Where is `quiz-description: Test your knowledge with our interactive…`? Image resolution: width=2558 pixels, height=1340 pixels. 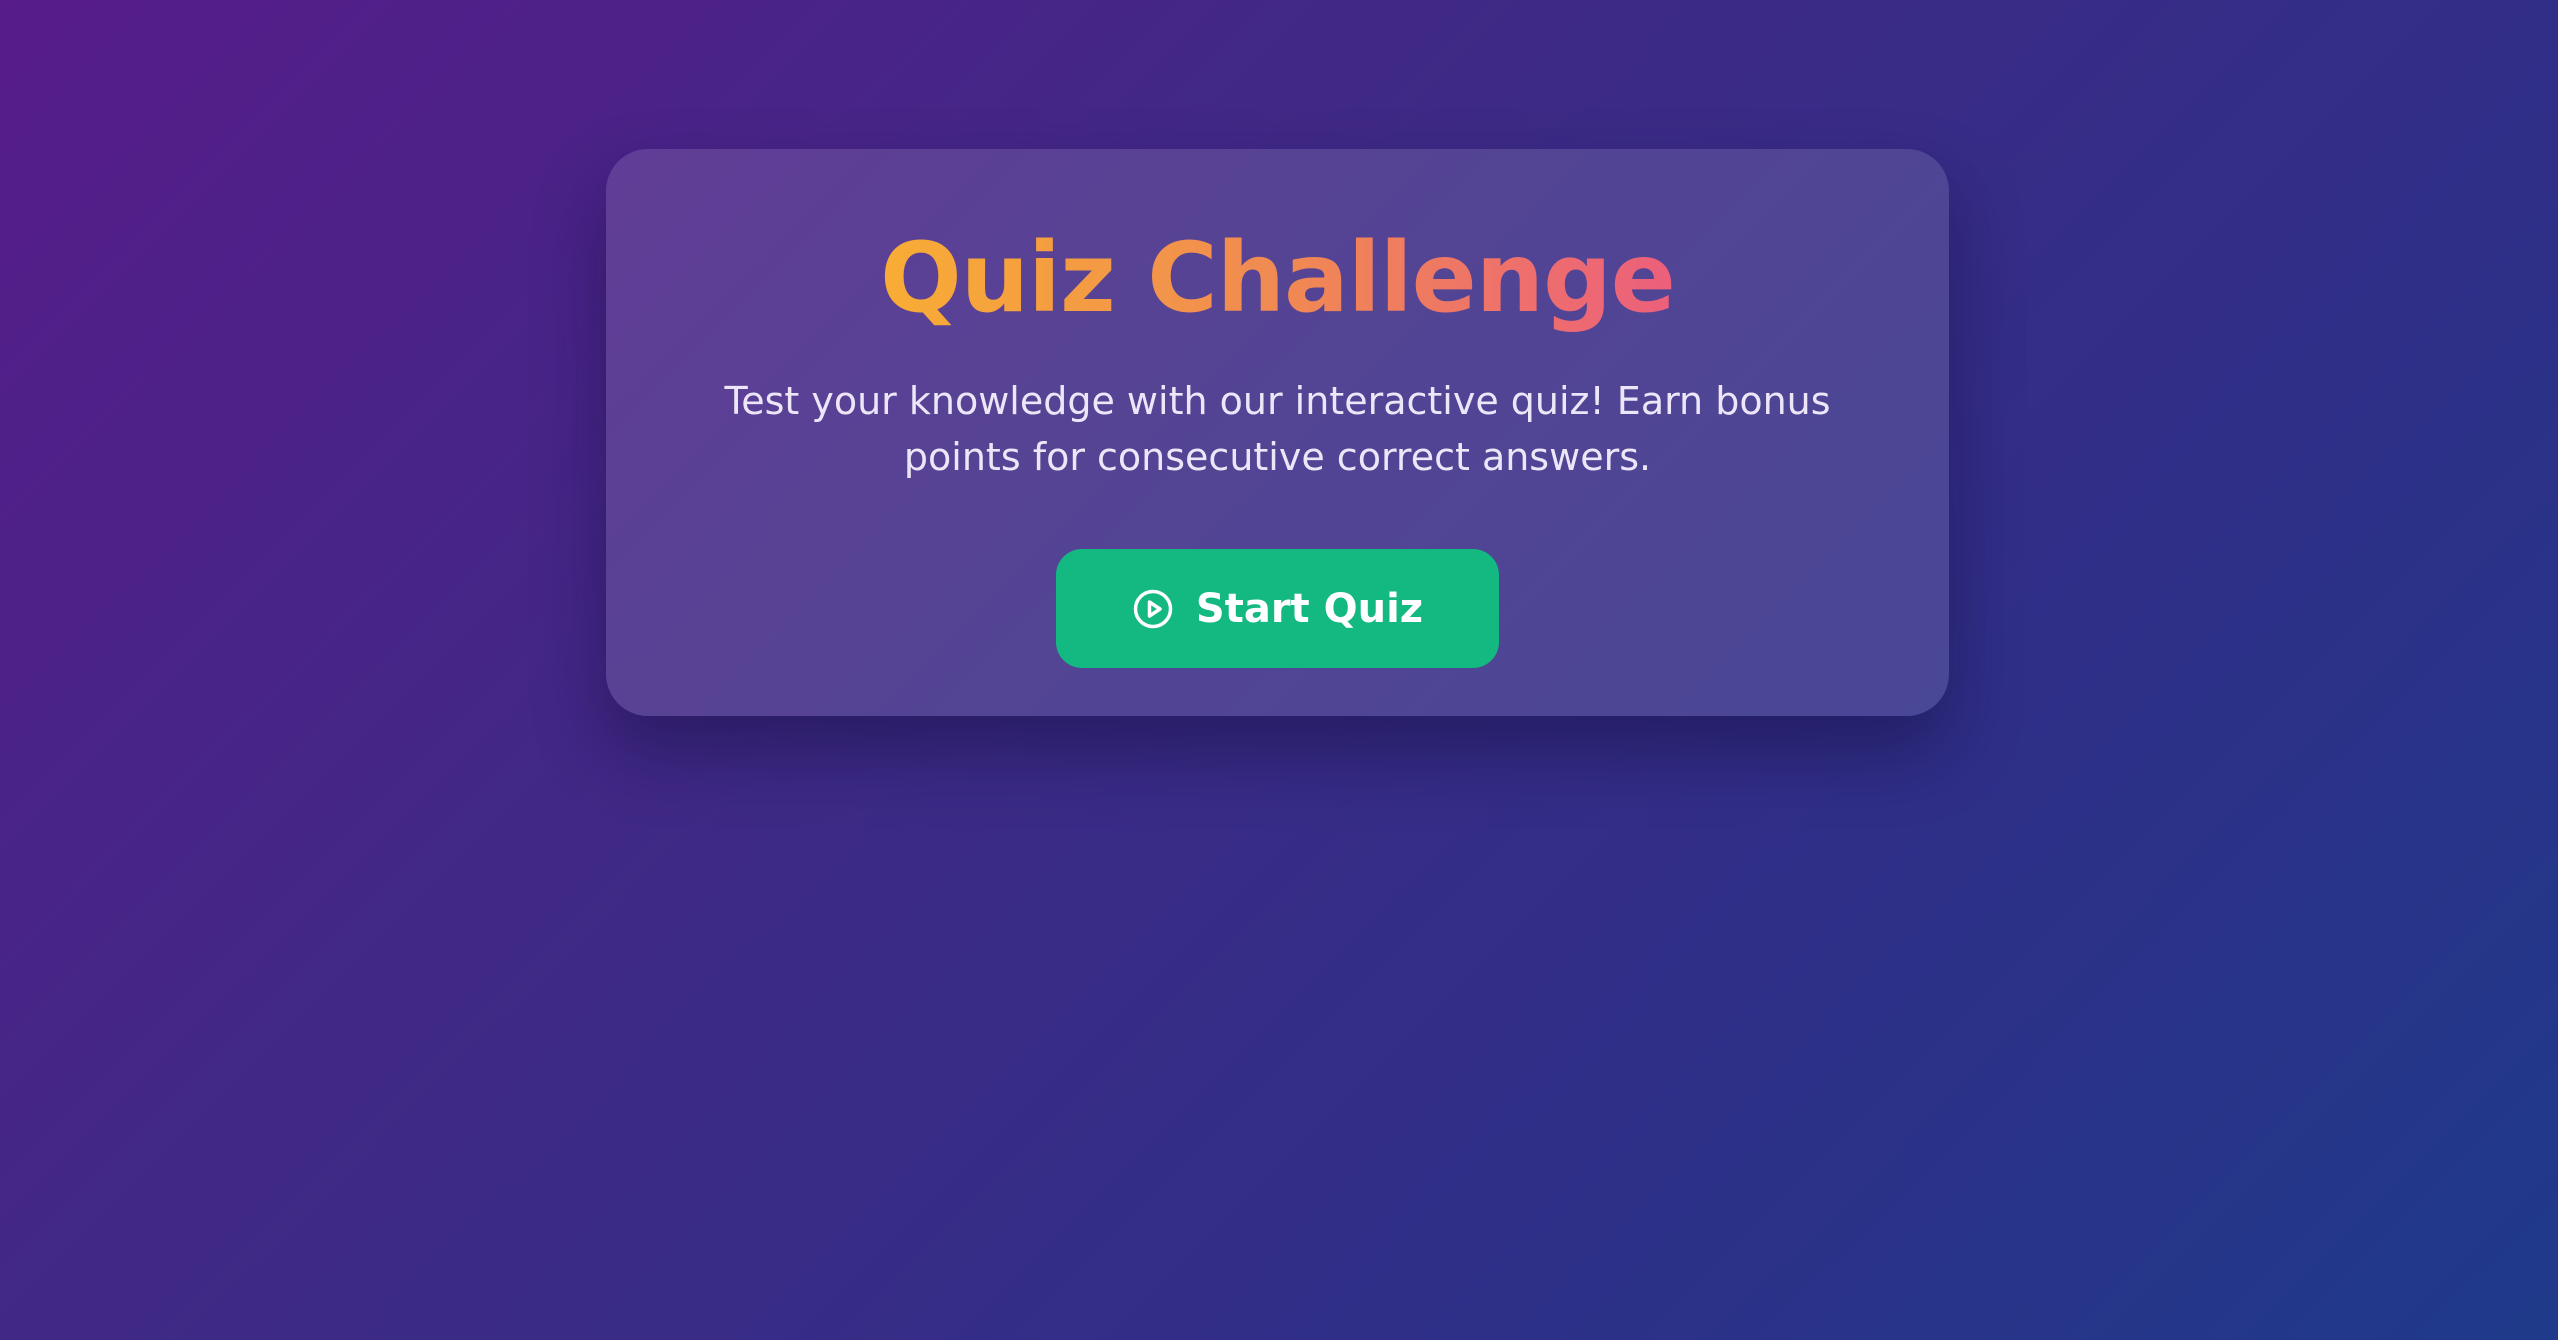
quiz-description: Test your knowledge with our interactive… is located at coordinates (1277, 429).